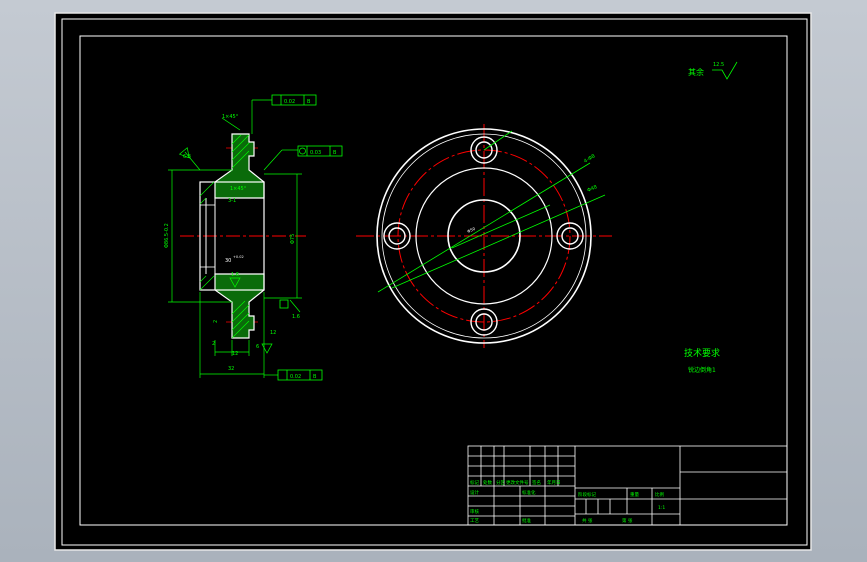 The height and width of the screenshot is (562, 867). I want to click on datum-frame-bottom-ref: B, so click(315, 377).